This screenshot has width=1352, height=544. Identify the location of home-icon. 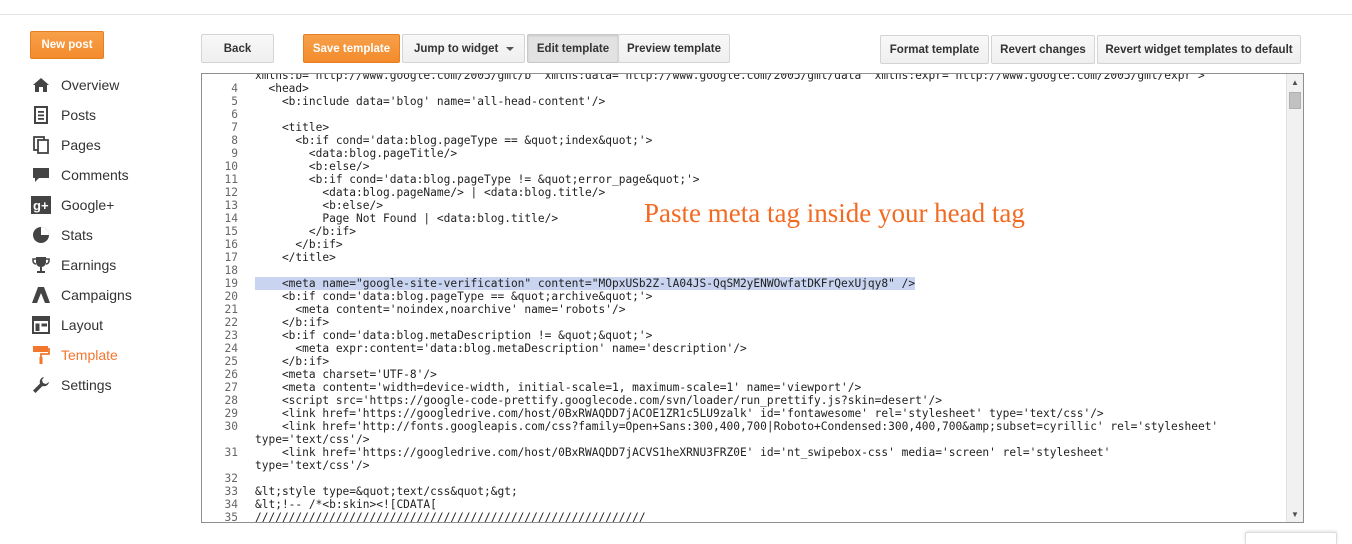
(41, 85).